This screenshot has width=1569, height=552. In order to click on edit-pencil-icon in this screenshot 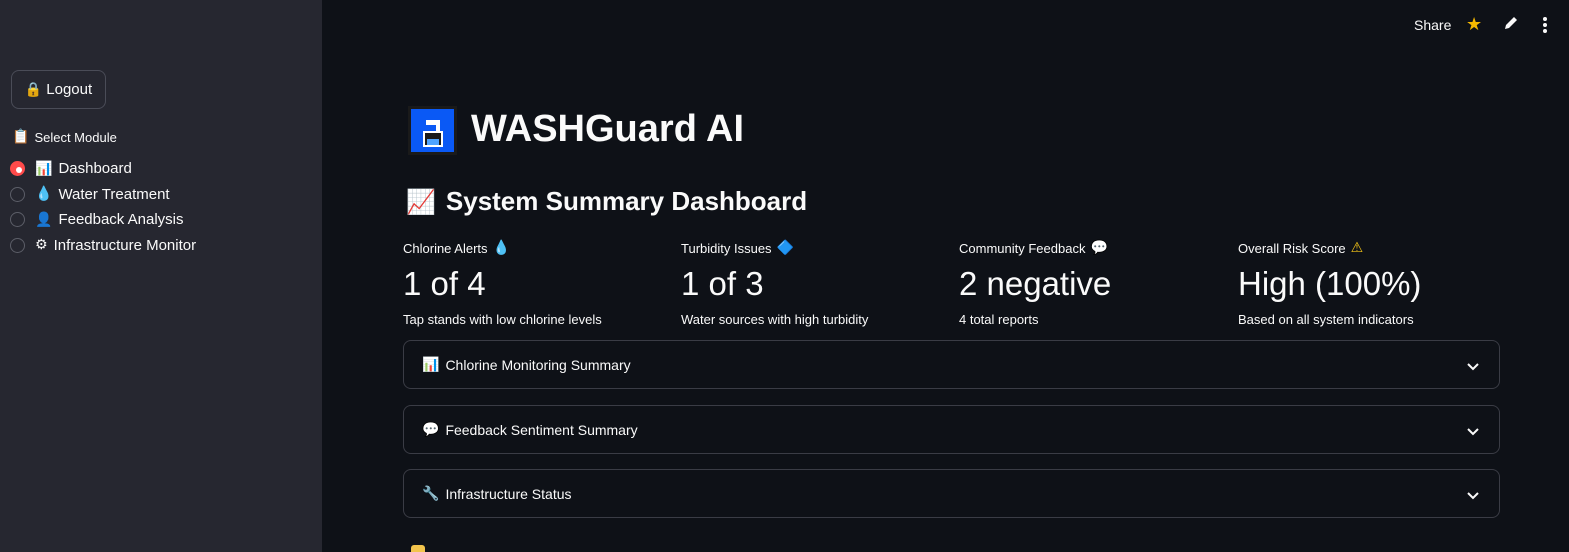, I will do `click(1511, 25)`.